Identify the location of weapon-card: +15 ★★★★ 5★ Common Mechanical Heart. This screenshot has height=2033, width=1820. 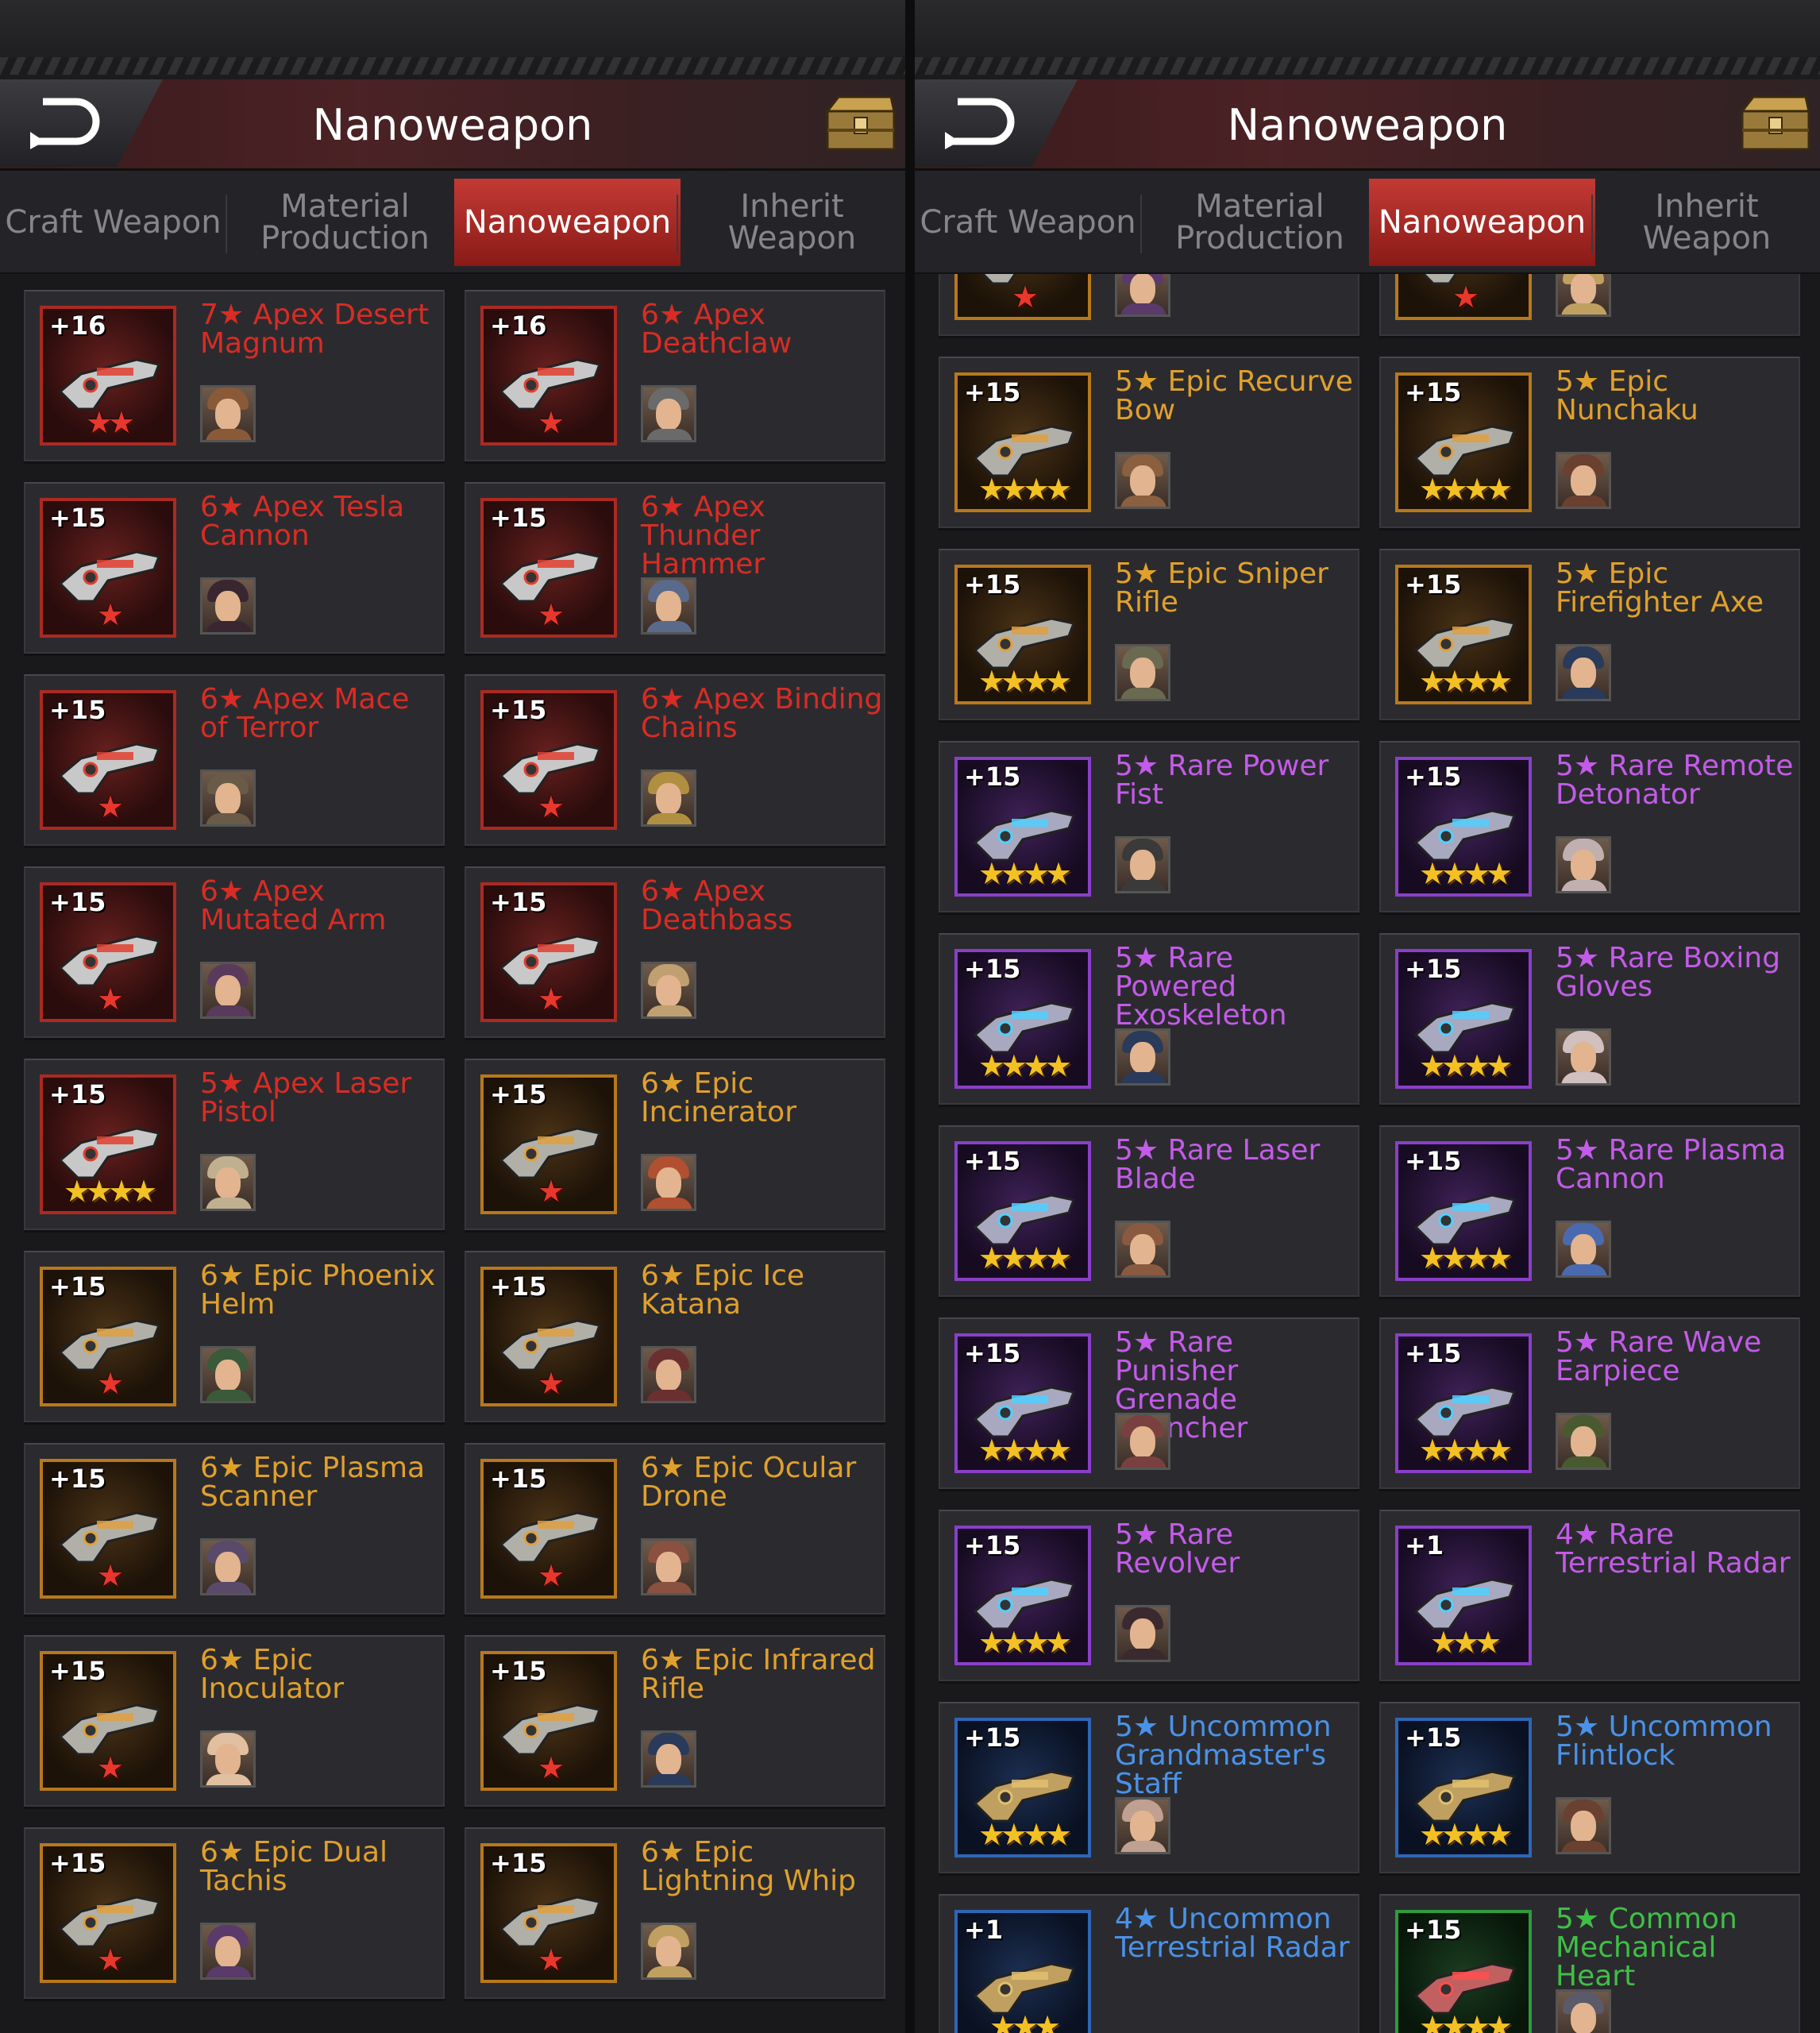
(1589, 1964).